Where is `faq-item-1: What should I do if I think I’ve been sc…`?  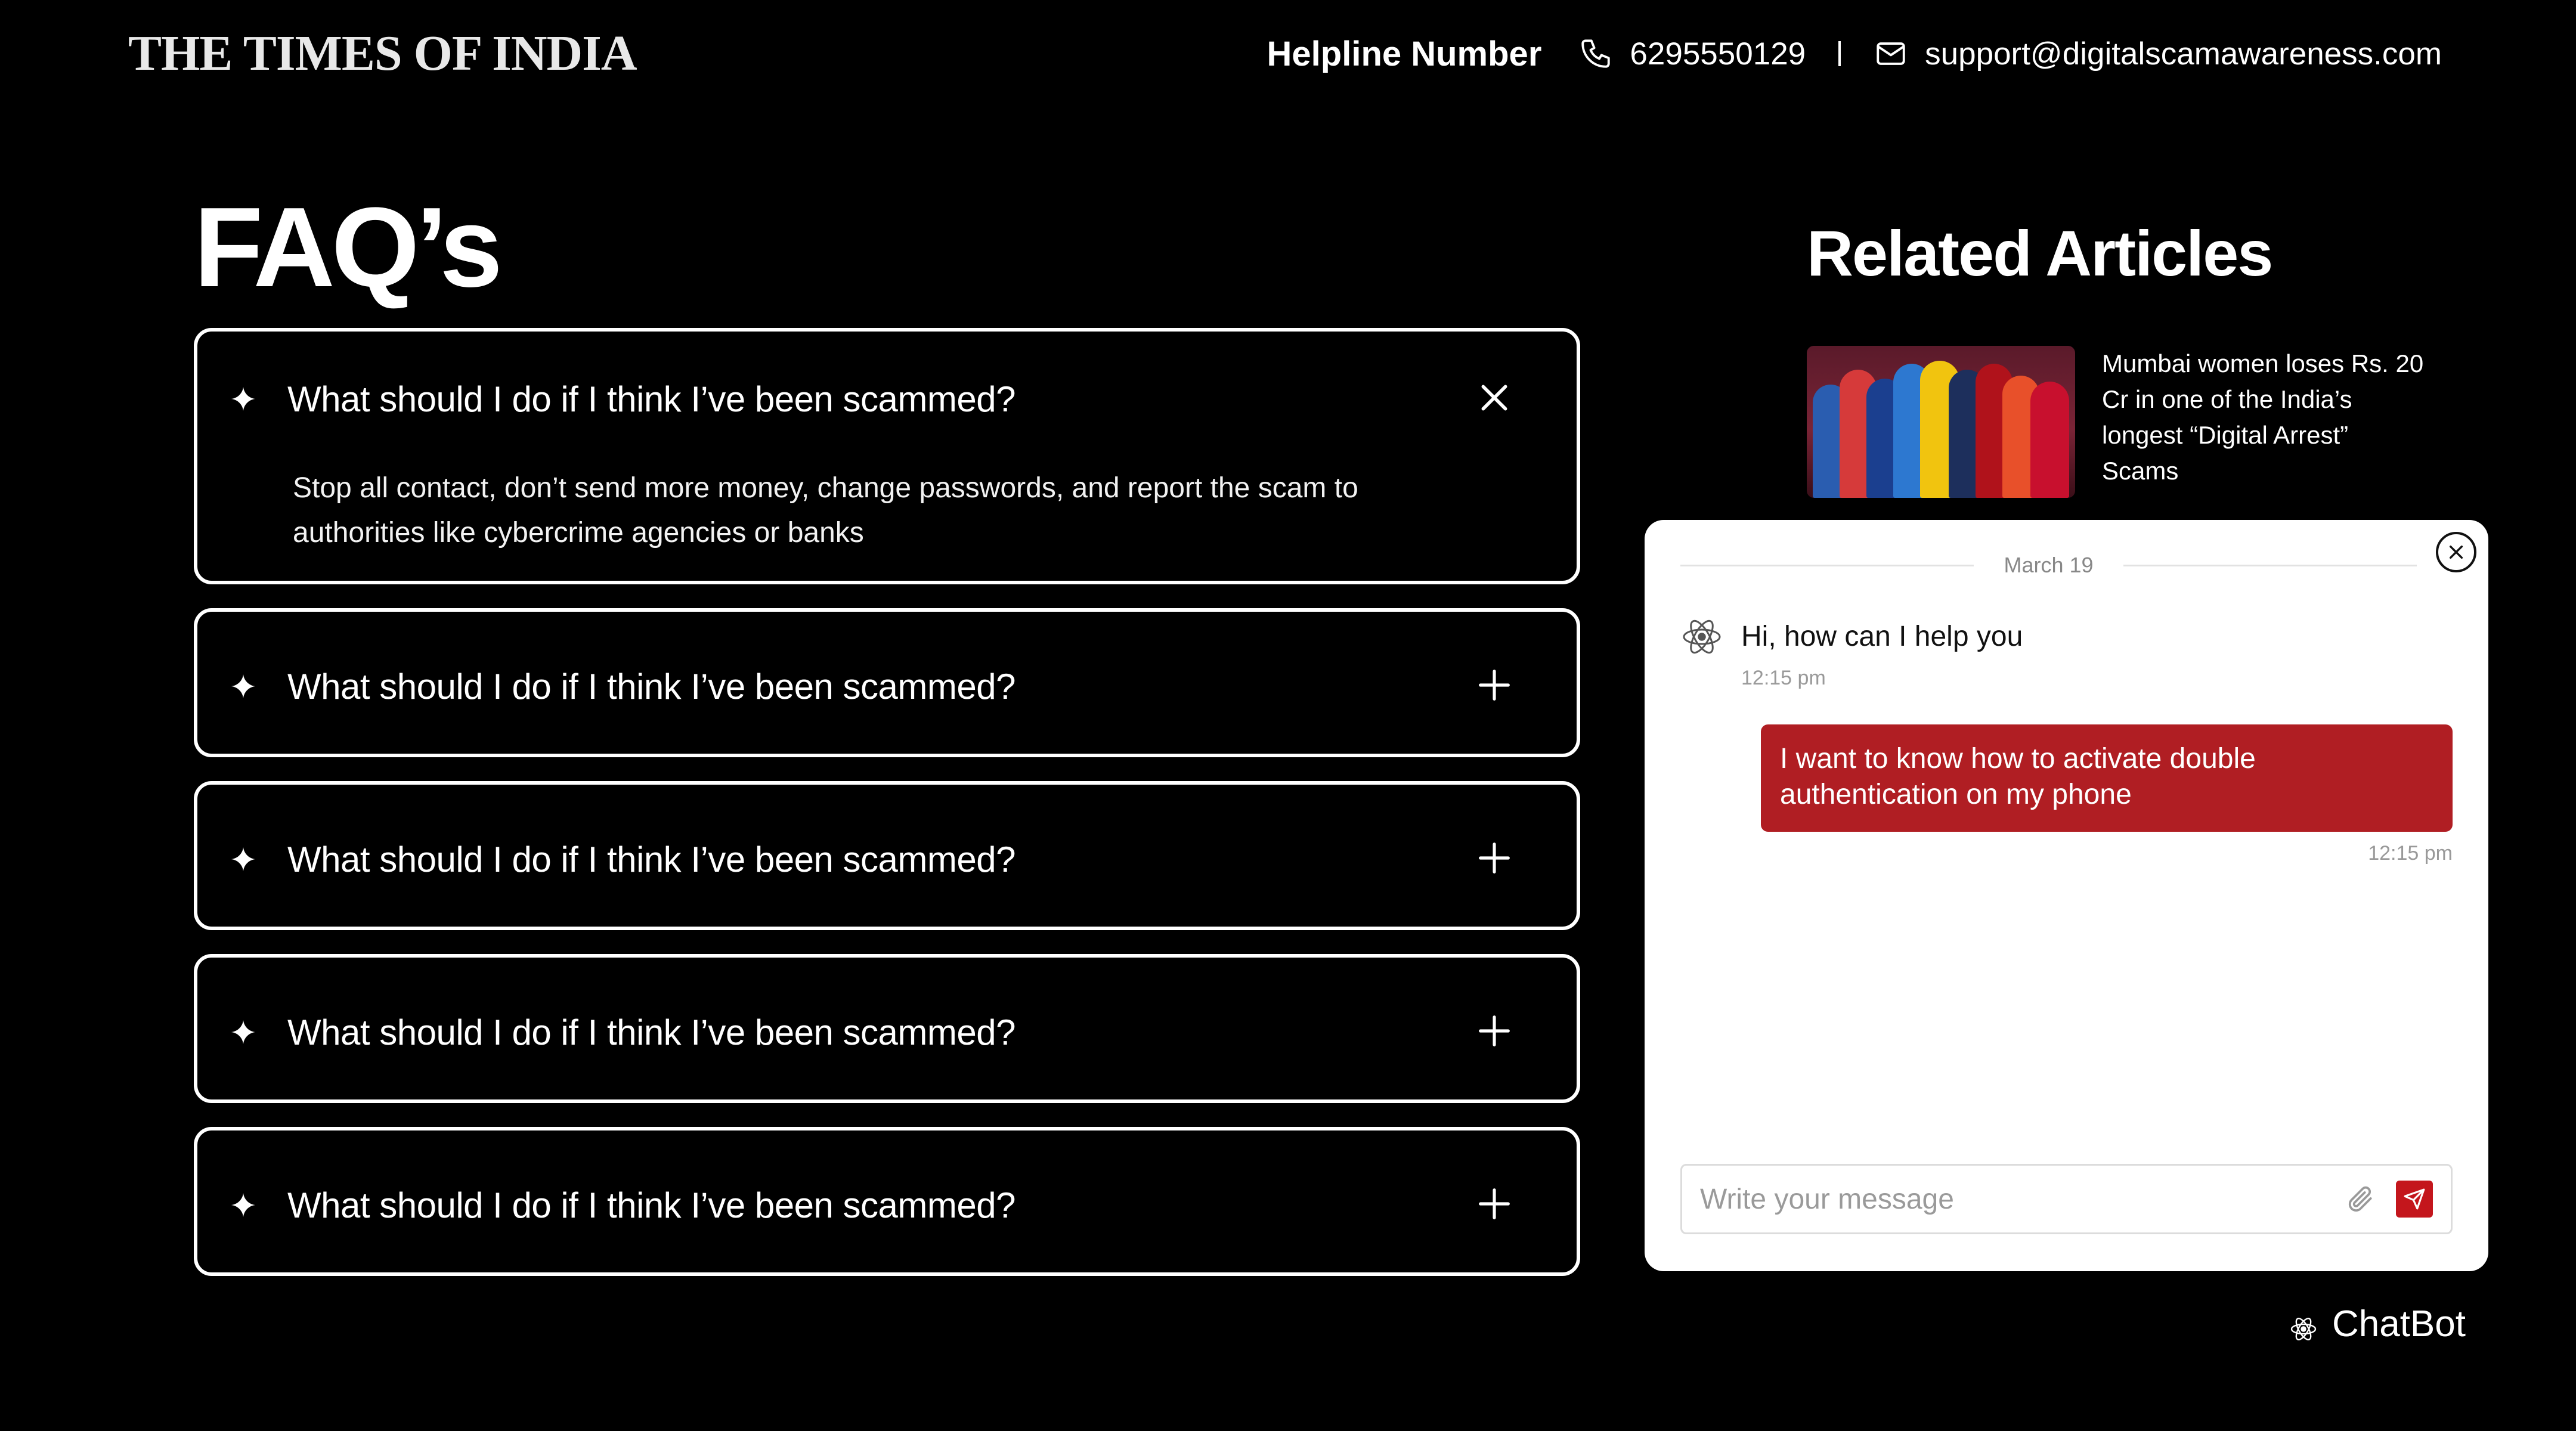 faq-item-1: What should I do if I think I’ve been sc… is located at coordinates (887, 456).